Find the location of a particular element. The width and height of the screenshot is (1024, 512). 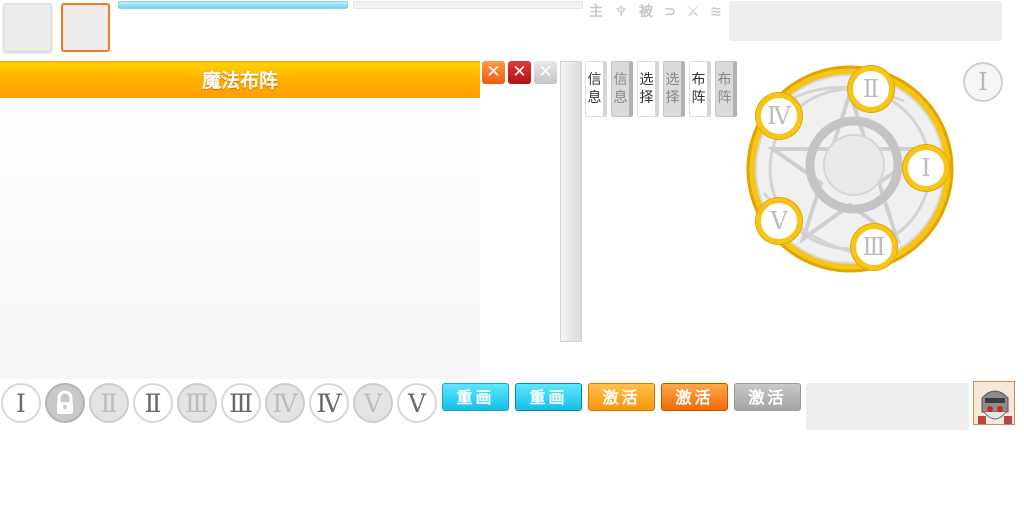

panel-title: 魔法布阵 is located at coordinates (239, 81).